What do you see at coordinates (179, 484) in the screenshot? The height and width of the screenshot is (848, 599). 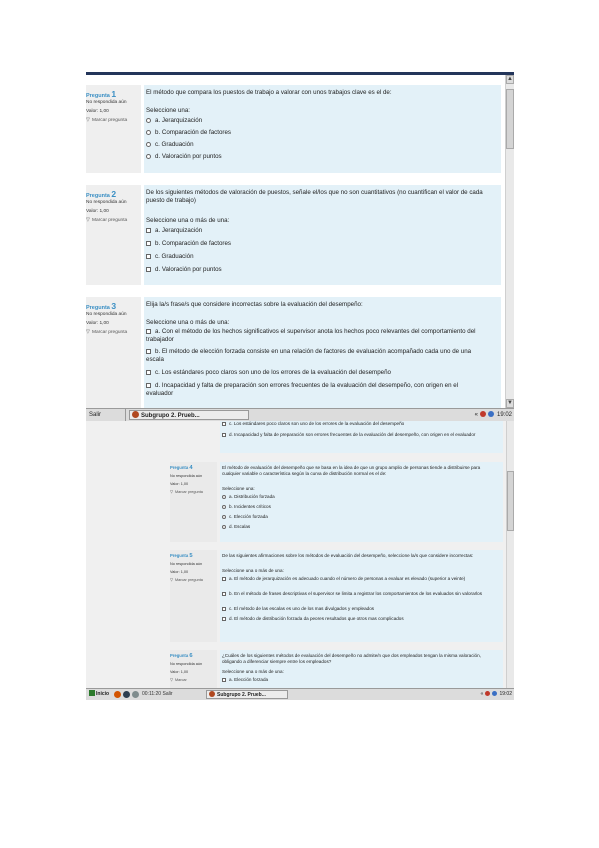 I see `question-grade: Valor: 1,00` at bounding box center [179, 484].